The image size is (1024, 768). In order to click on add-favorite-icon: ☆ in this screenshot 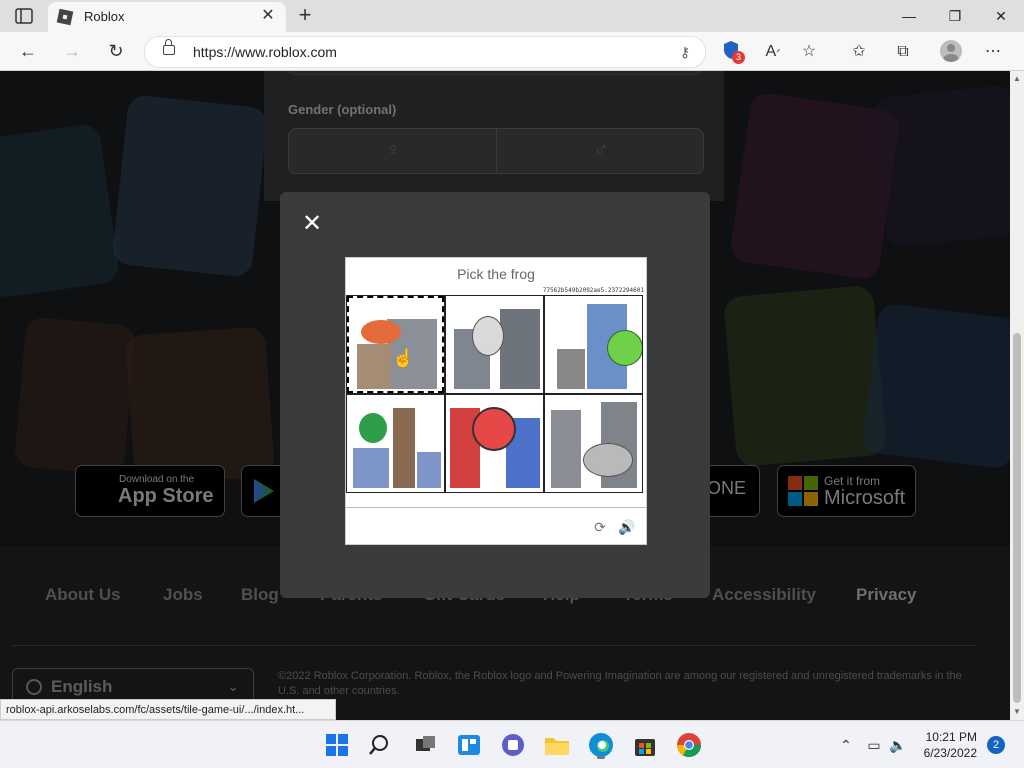, I will do `click(809, 52)`.